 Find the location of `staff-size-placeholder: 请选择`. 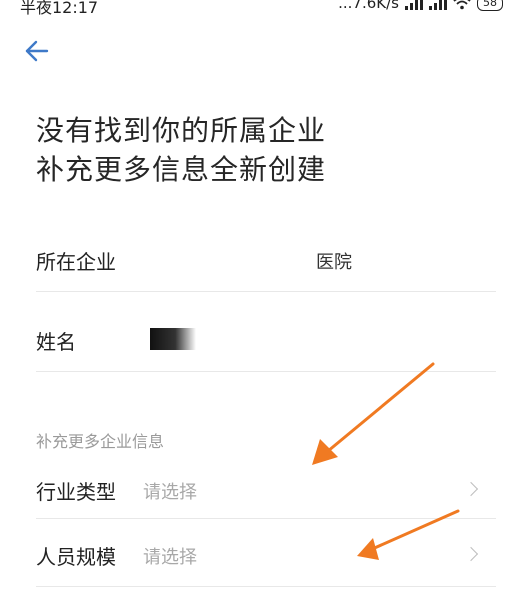

staff-size-placeholder: 请选择 is located at coordinates (170, 556).